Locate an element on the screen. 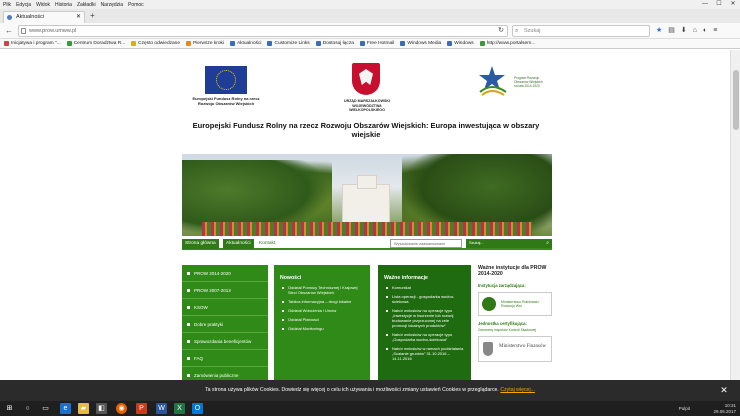 Image resolution: width=740 pixels, height=416 pixels. site-search-icon: ⌕ is located at coordinates (547, 243).